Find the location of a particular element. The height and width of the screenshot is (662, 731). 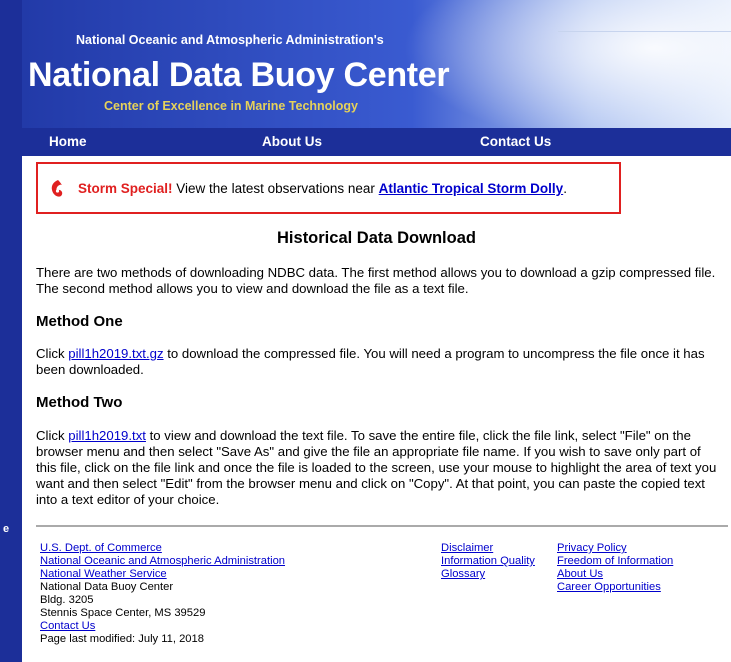

nav-home: Home is located at coordinates (68, 141).